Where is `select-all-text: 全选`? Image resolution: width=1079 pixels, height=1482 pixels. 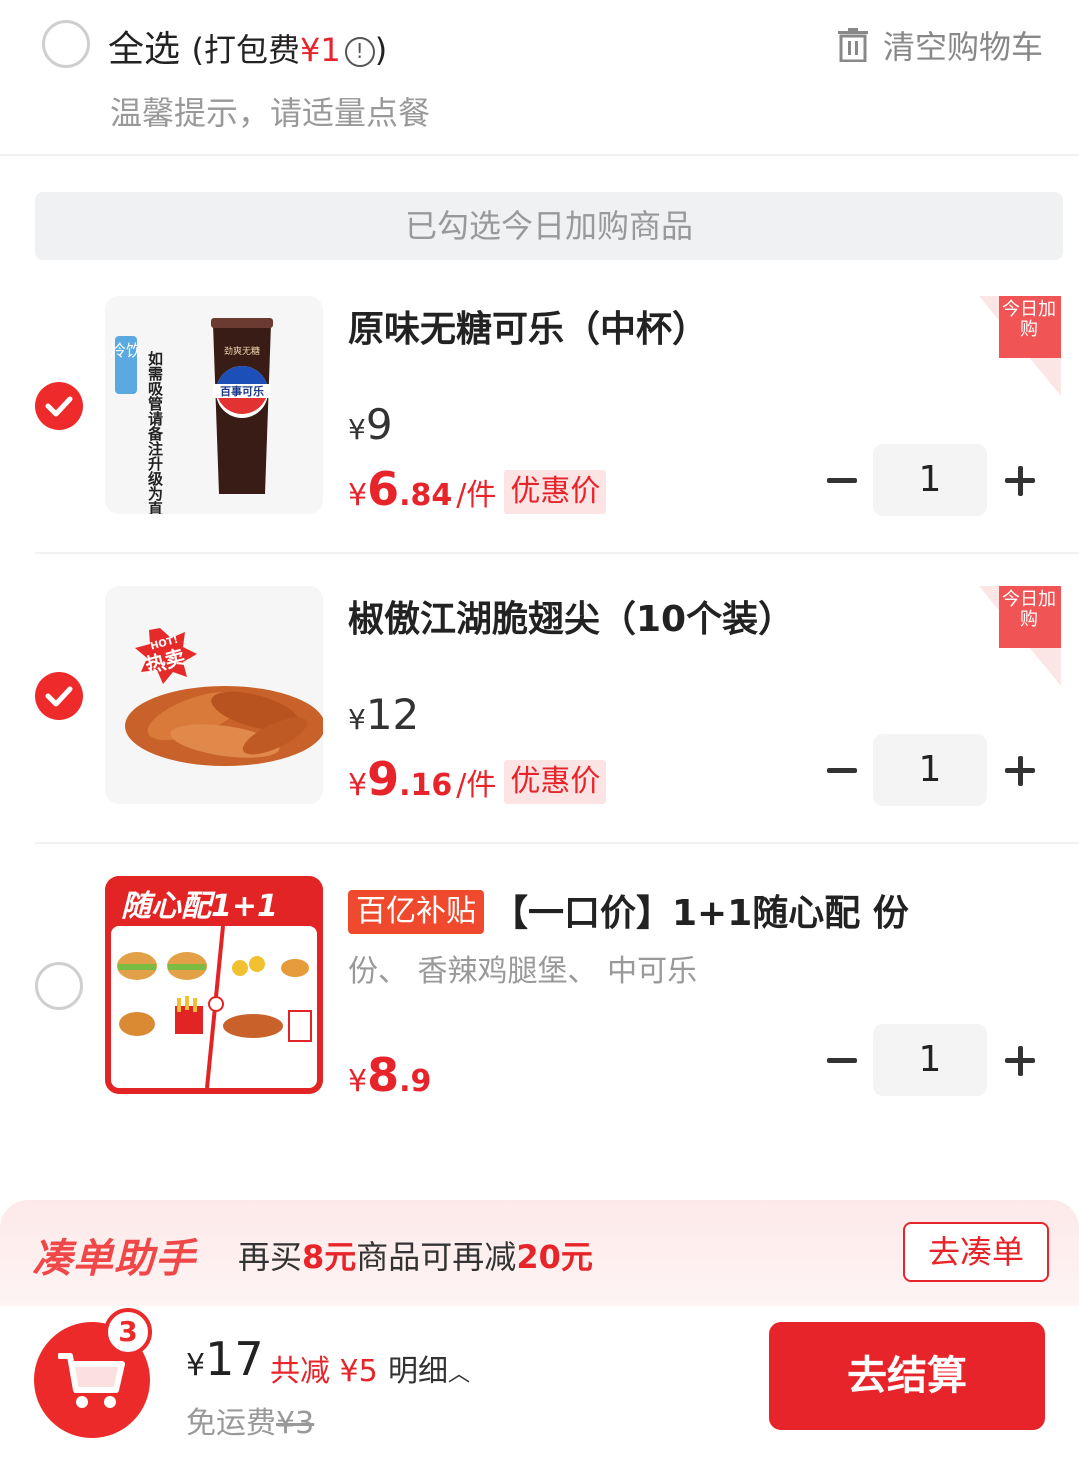 select-all-text: 全选 is located at coordinates (144, 49).